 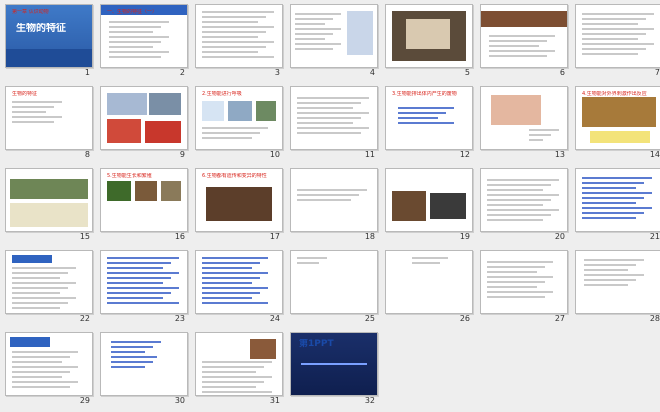 I want to click on slide-title: 5.生物能生长和繁殖, so click(x=129, y=176).